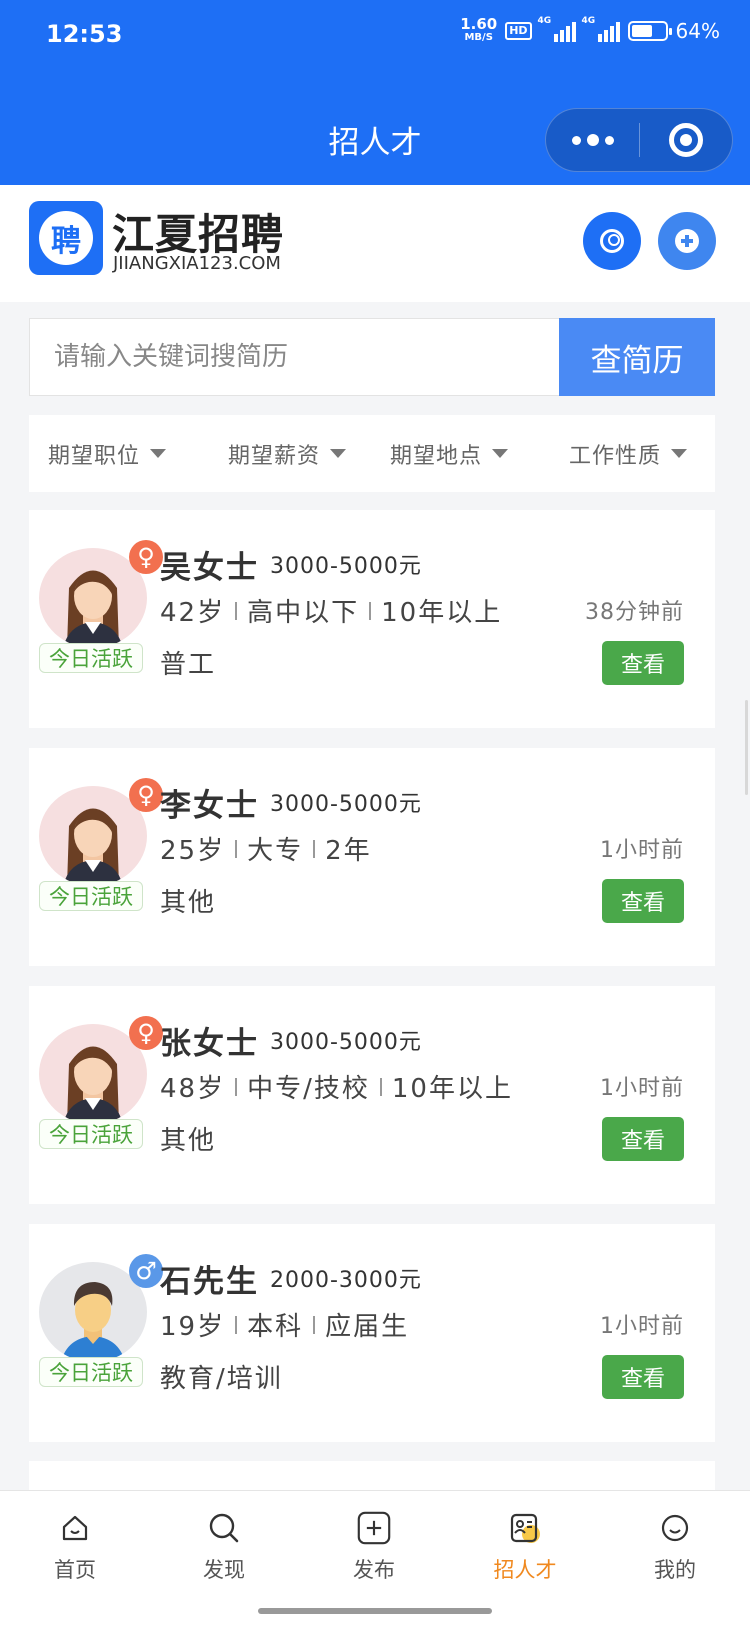 The height and width of the screenshot is (1625, 750). I want to click on candidate-name: 石先生, so click(209, 1282).